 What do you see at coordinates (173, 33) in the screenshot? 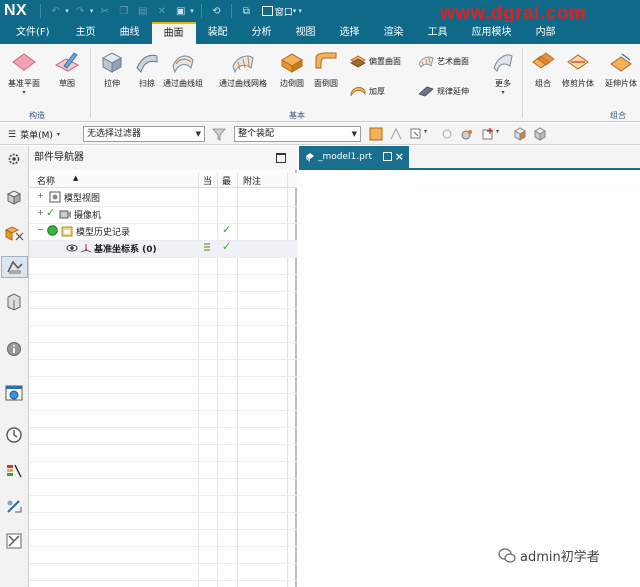
I see `tab-surface: 曲面` at bounding box center [173, 33].